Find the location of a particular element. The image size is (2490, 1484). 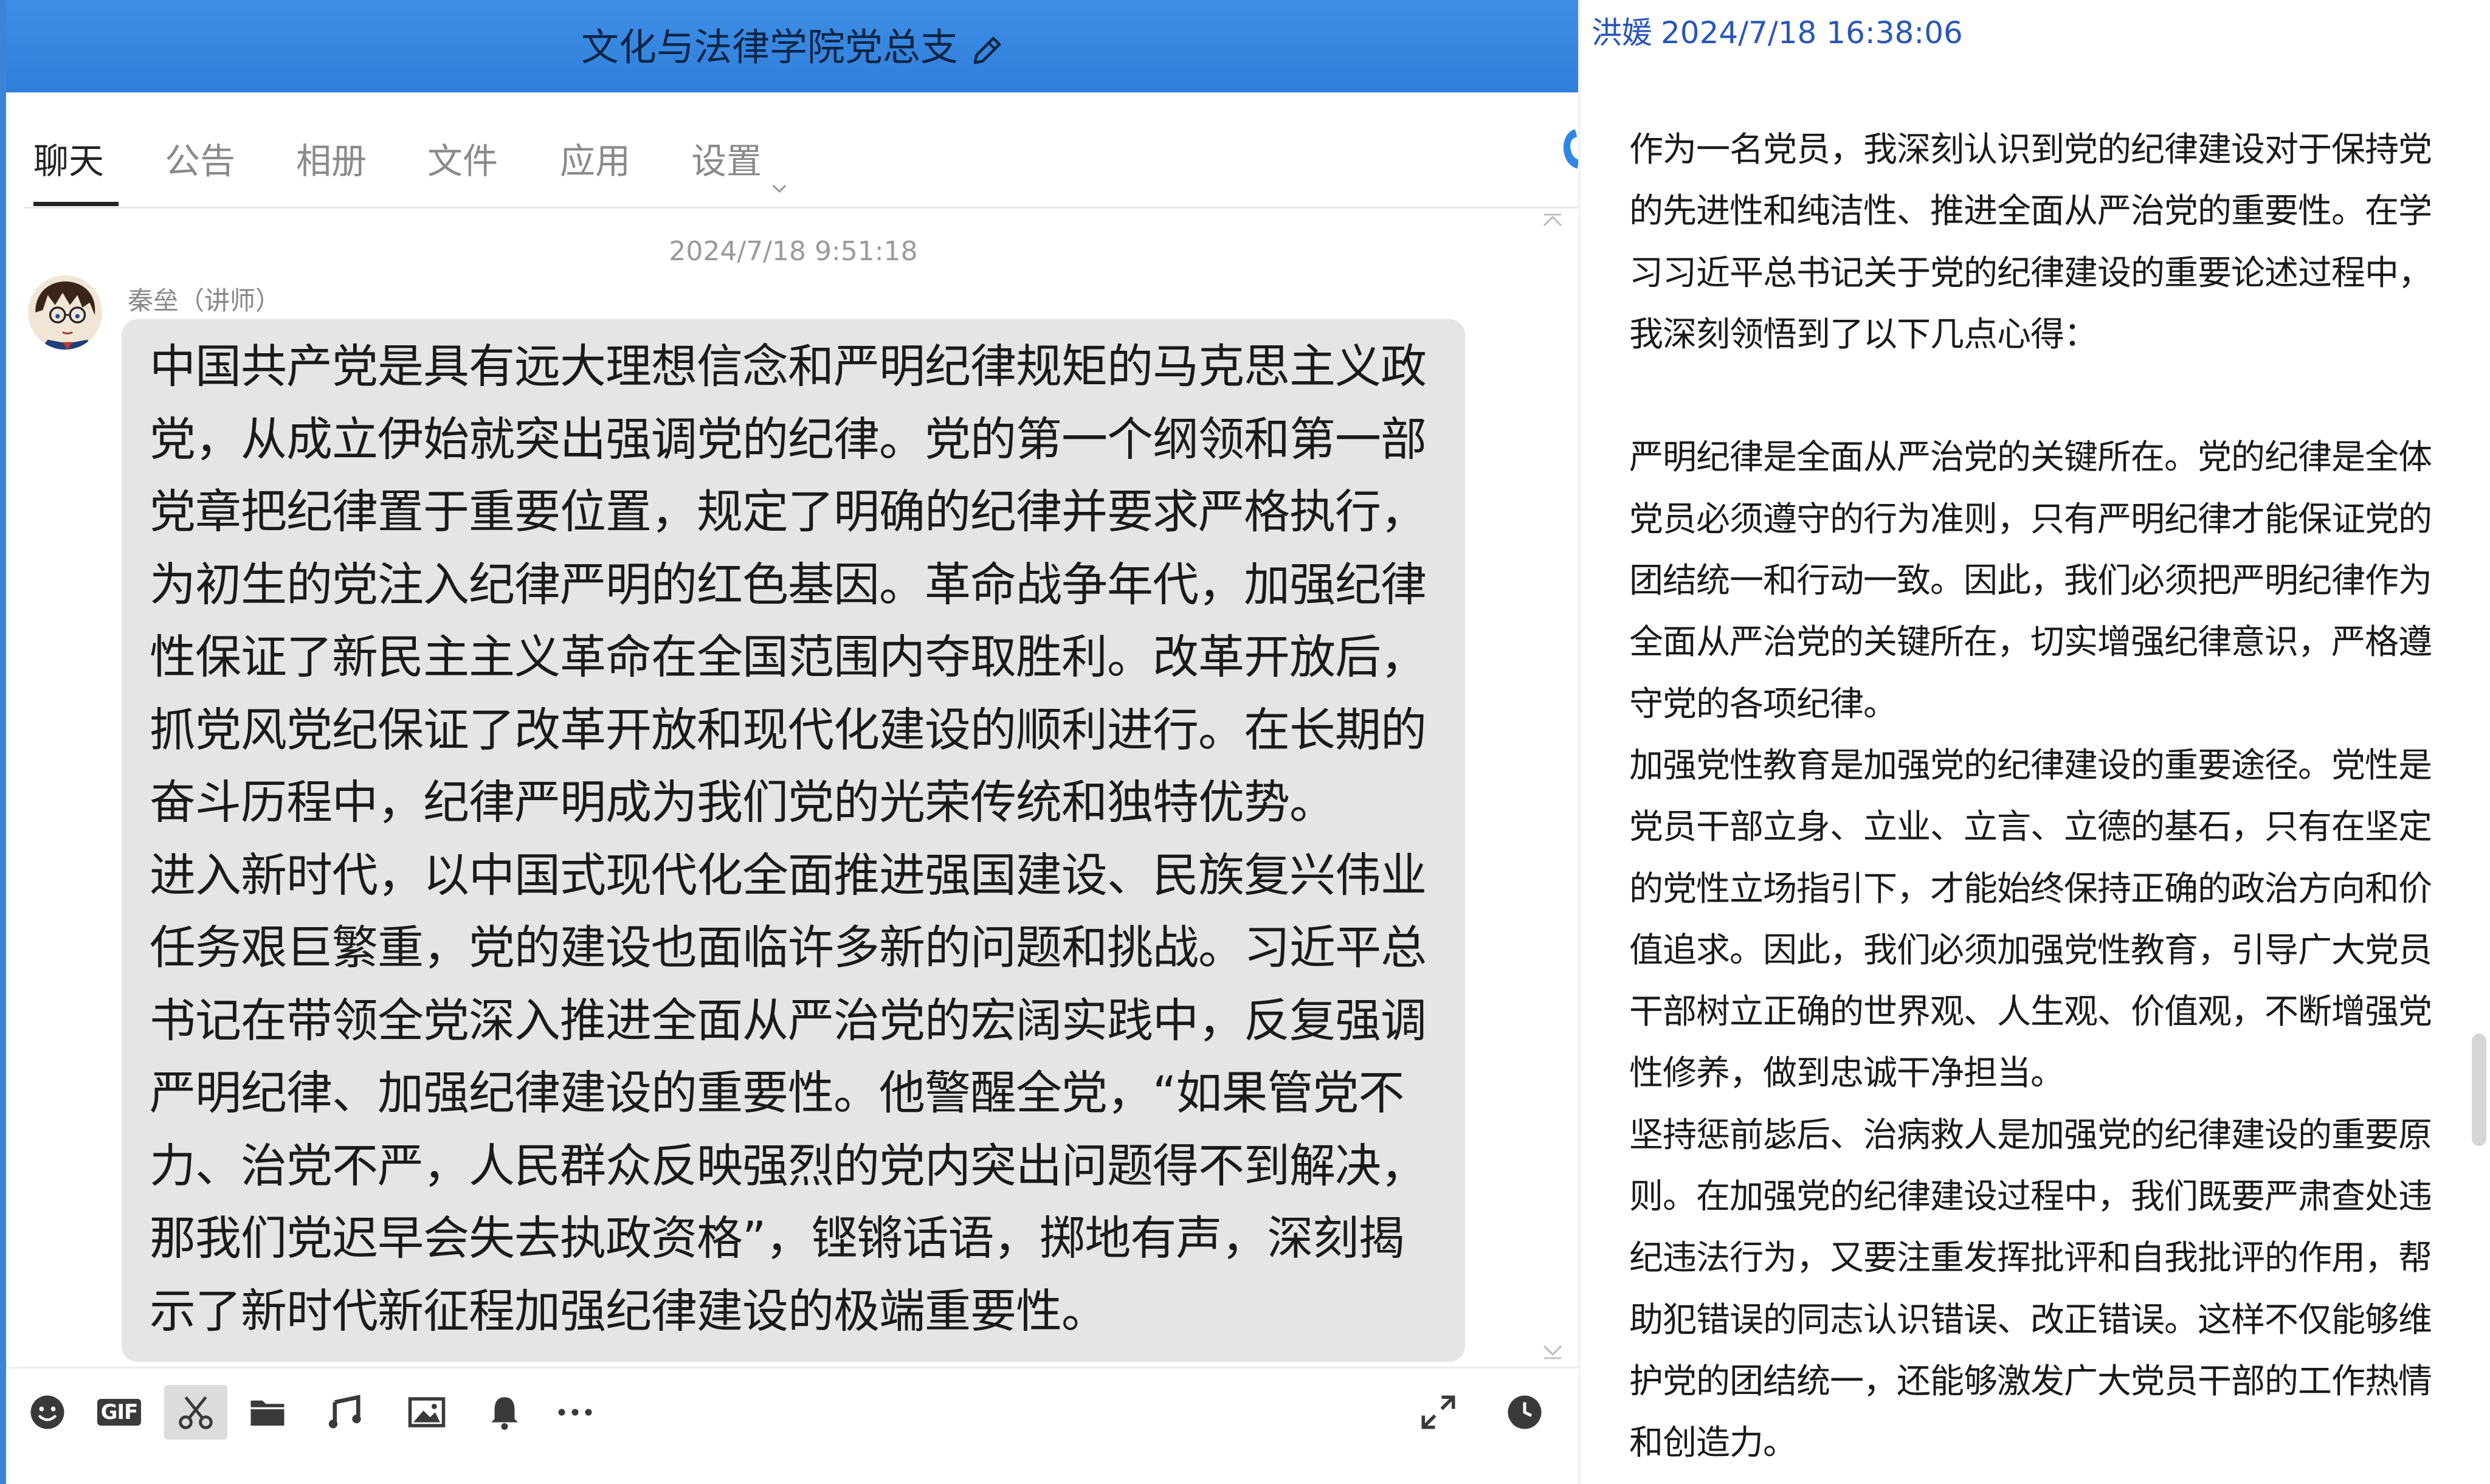

bell-icon is located at coordinates (504, 1412).